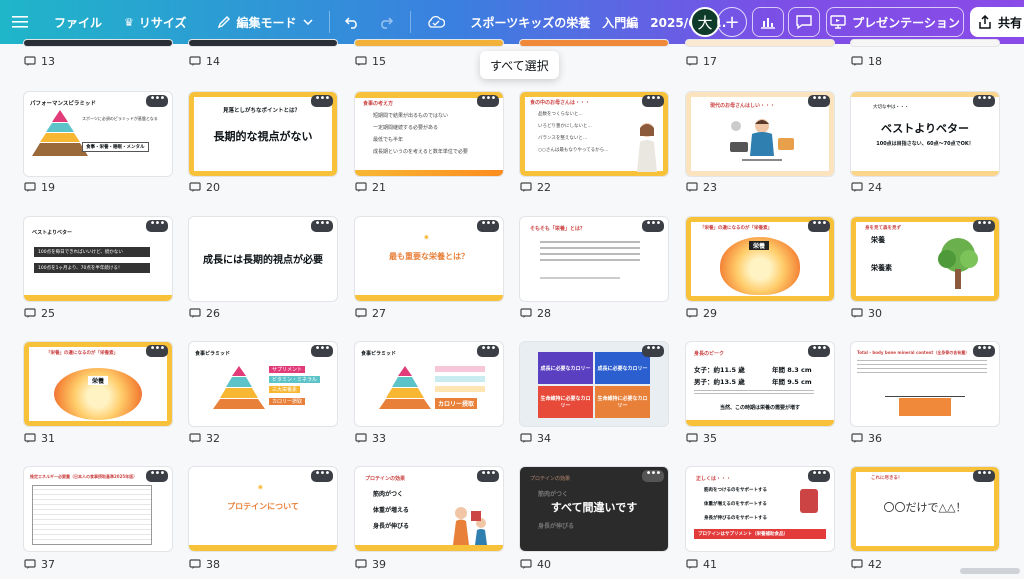  I want to click on slide-bullet: 体重が増える, so click(391, 510).